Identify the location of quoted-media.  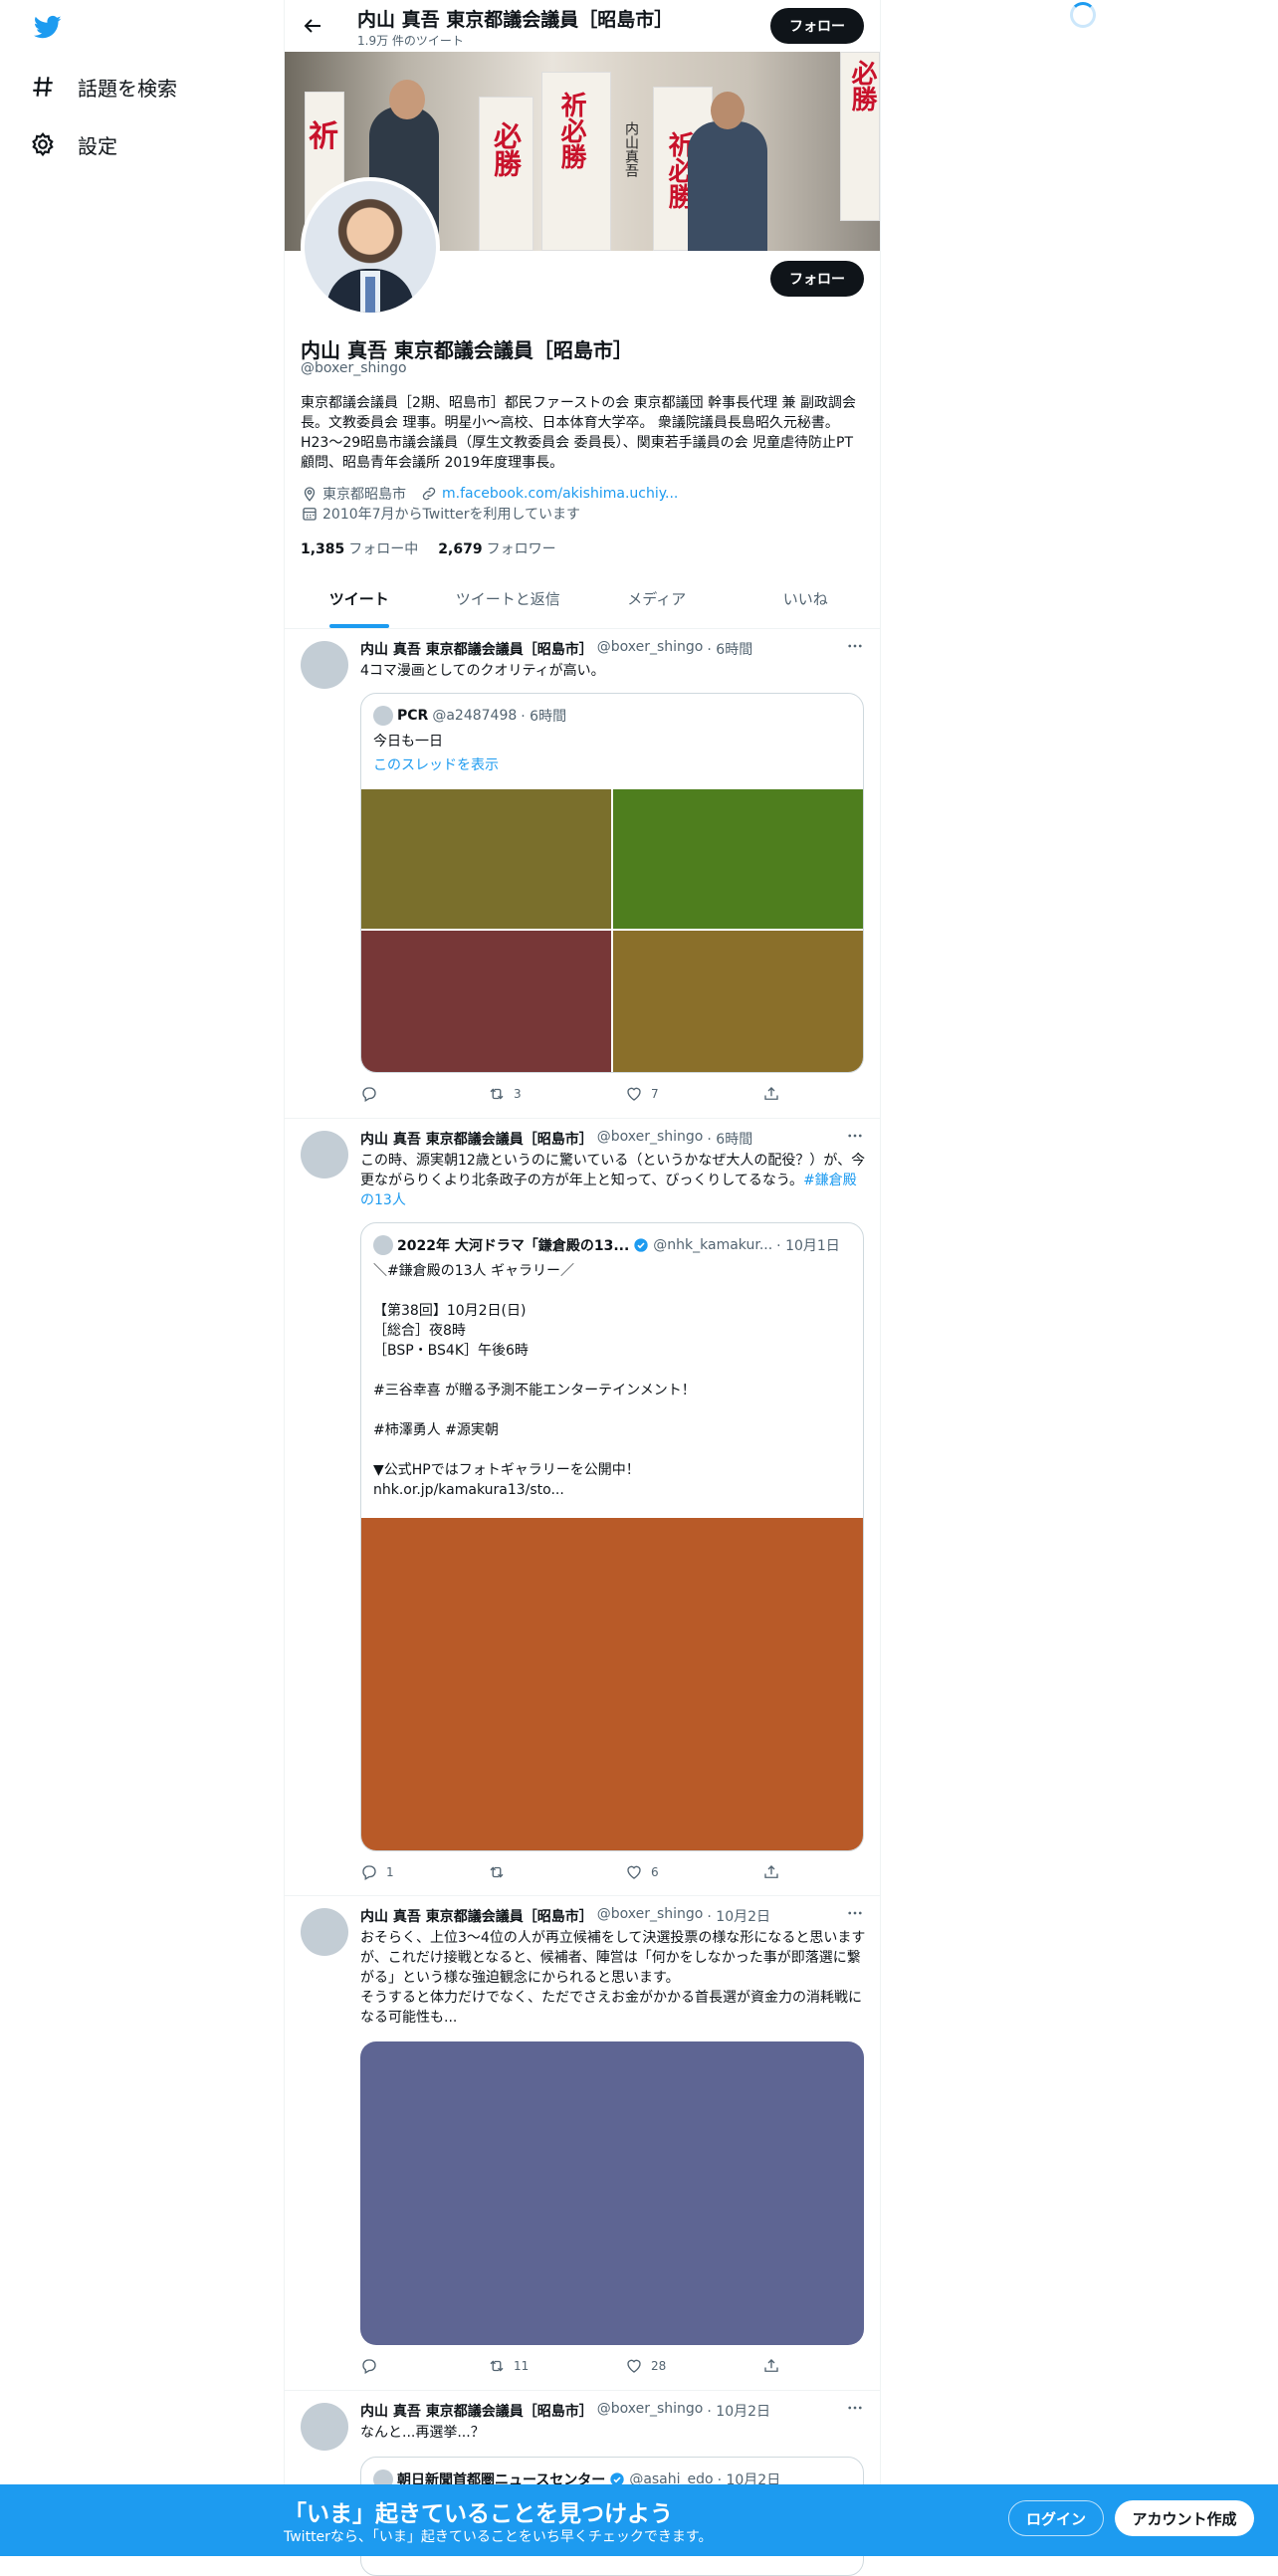
(612, 1684).